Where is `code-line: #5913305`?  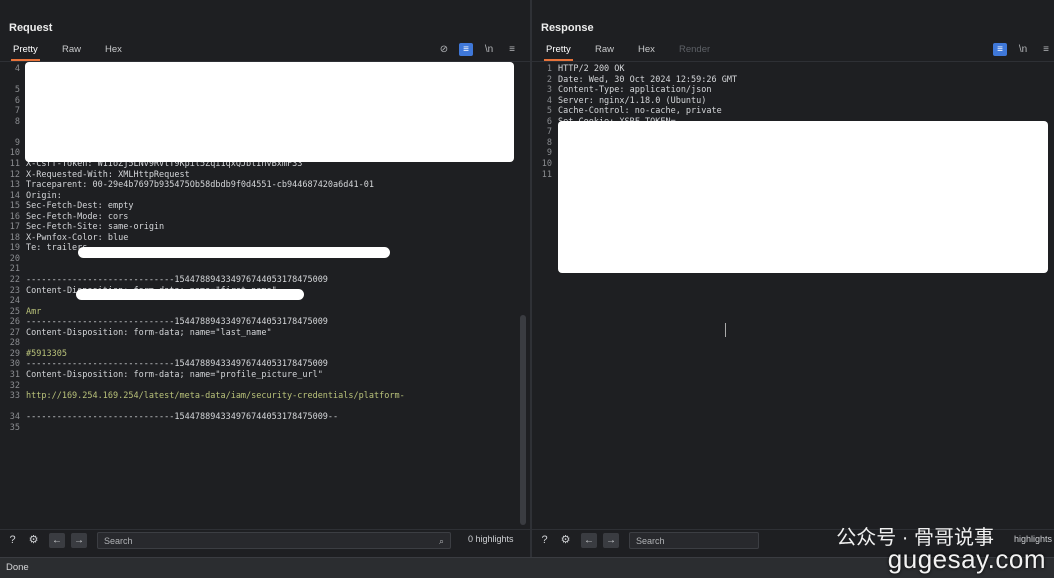
code-line: #5913305 is located at coordinates (46, 353).